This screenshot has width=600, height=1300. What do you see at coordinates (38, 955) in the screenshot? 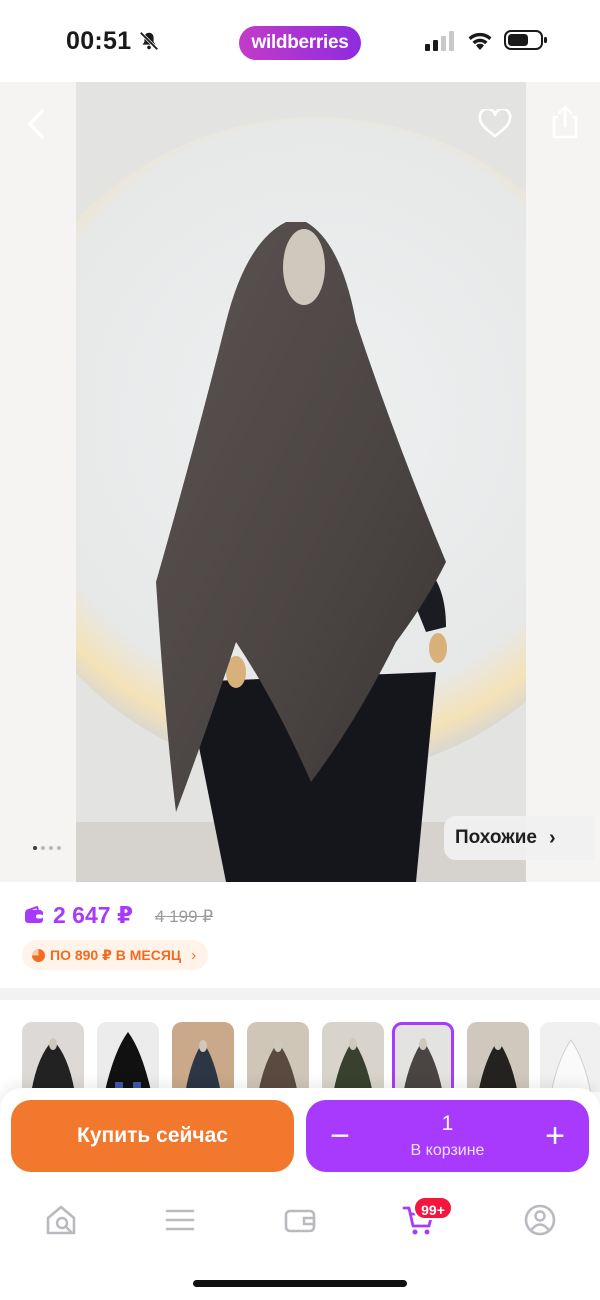
I see `installment-pie-icon` at bounding box center [38, 955].